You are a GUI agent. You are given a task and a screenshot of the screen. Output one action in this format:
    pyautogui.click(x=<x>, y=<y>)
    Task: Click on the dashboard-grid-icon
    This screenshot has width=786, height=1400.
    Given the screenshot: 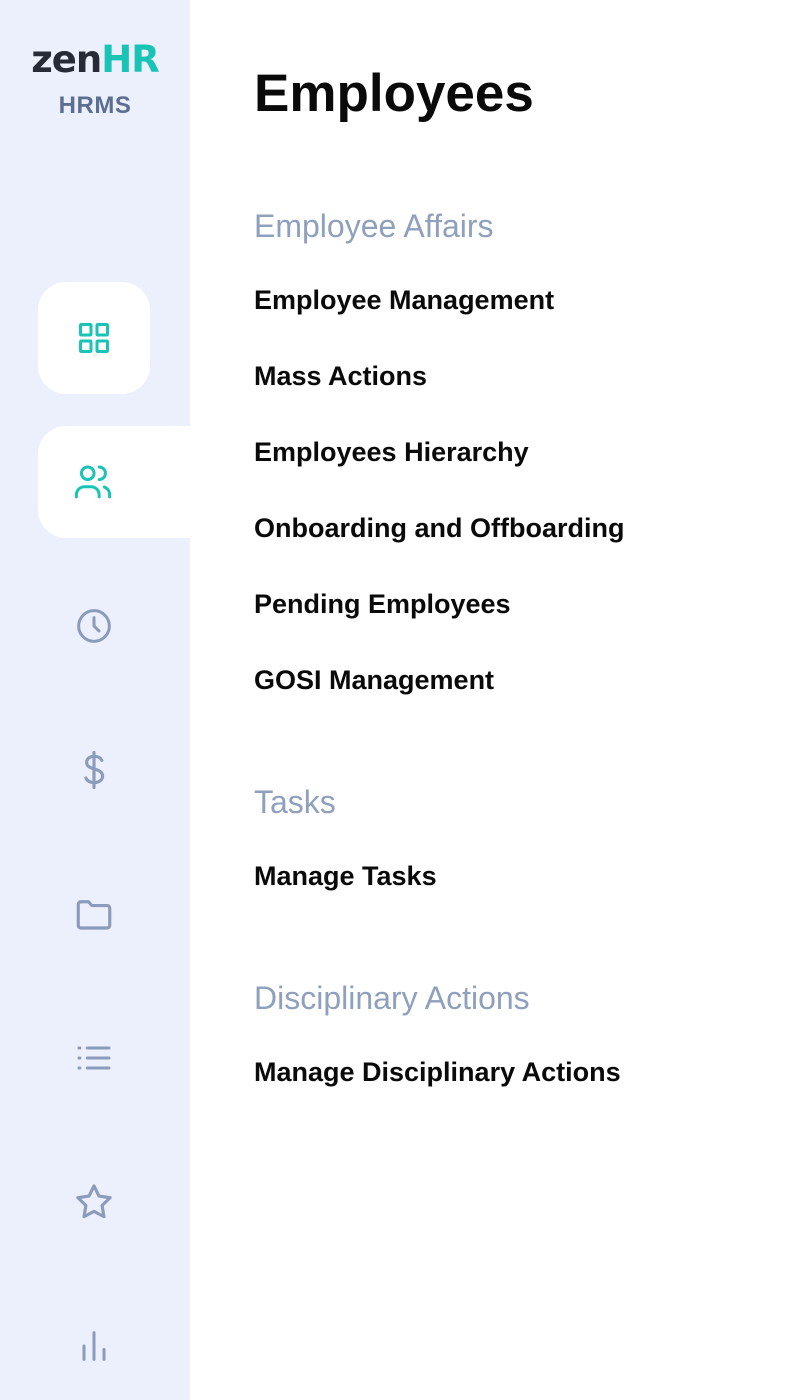 What is the action you would take?
    pyautogui.click(x=94, y=338)
    